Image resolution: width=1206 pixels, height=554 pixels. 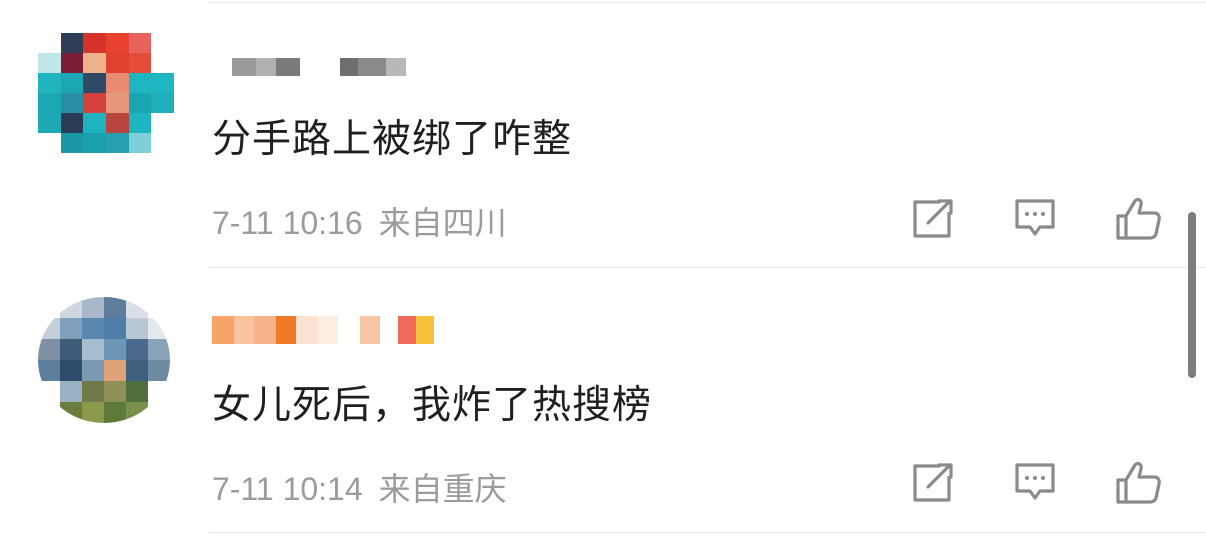 I want to click on comment-meta: 7-11 10:16 来自四川, so click(x=359, y=221).